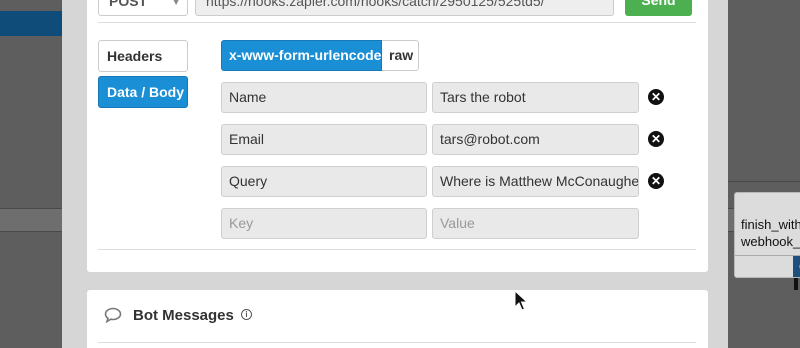  I want to click on background-card-divider, so click(767, 255).